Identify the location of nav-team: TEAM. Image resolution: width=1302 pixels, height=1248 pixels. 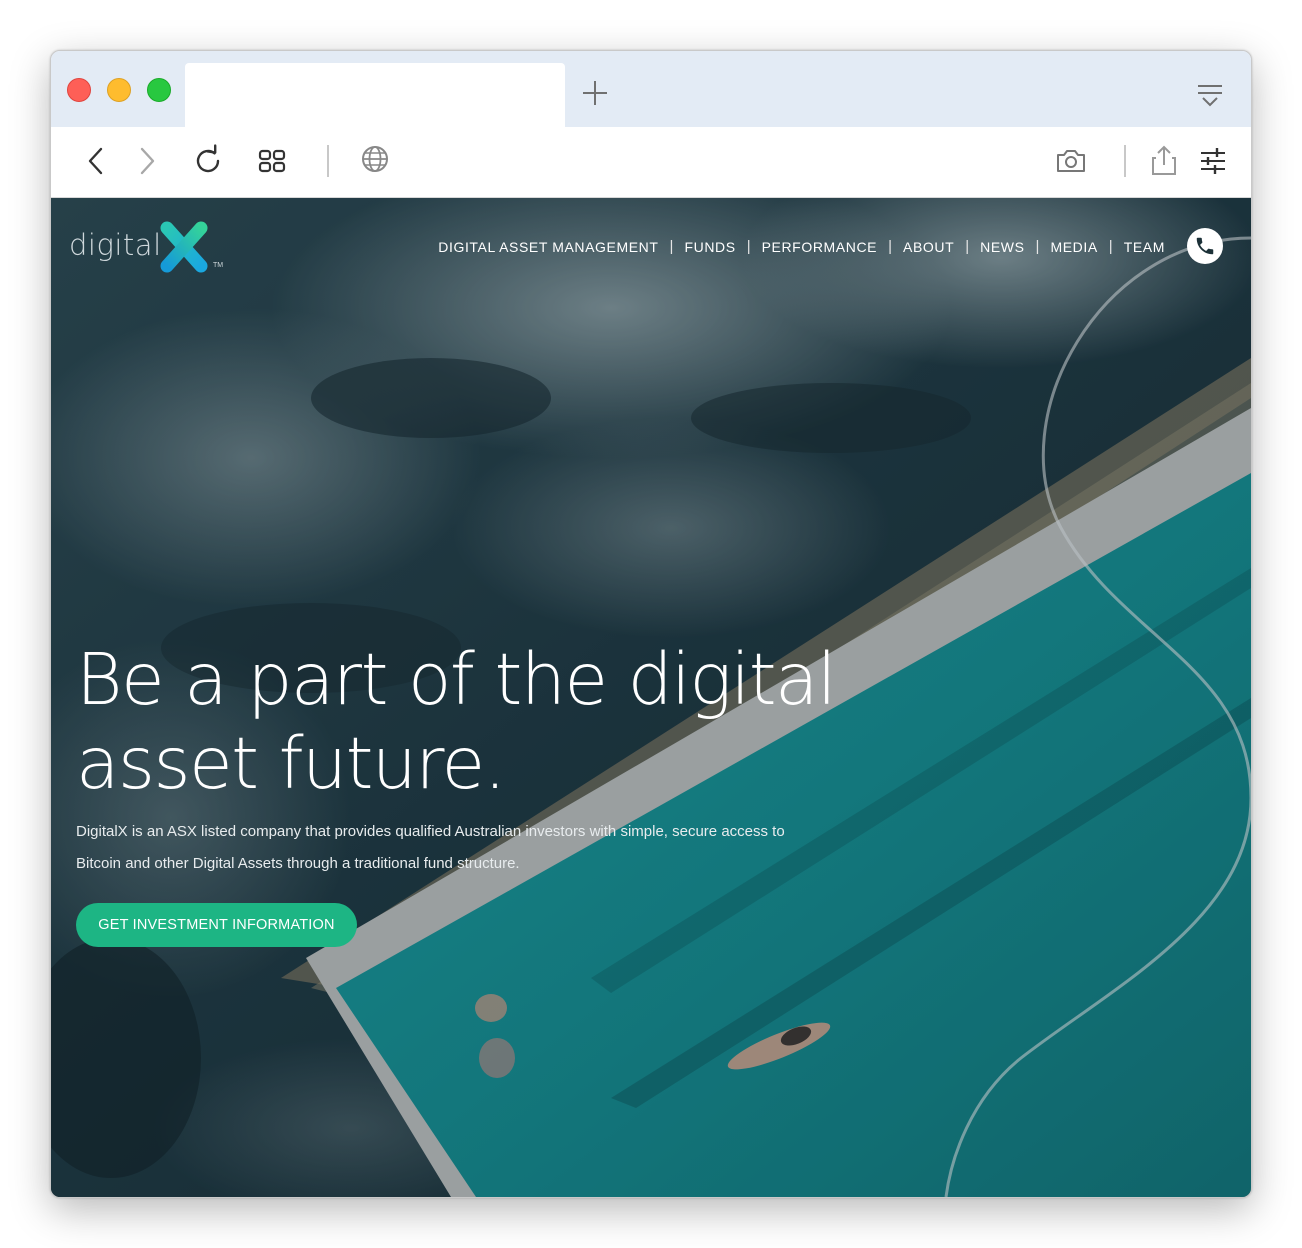
(1144, 247).